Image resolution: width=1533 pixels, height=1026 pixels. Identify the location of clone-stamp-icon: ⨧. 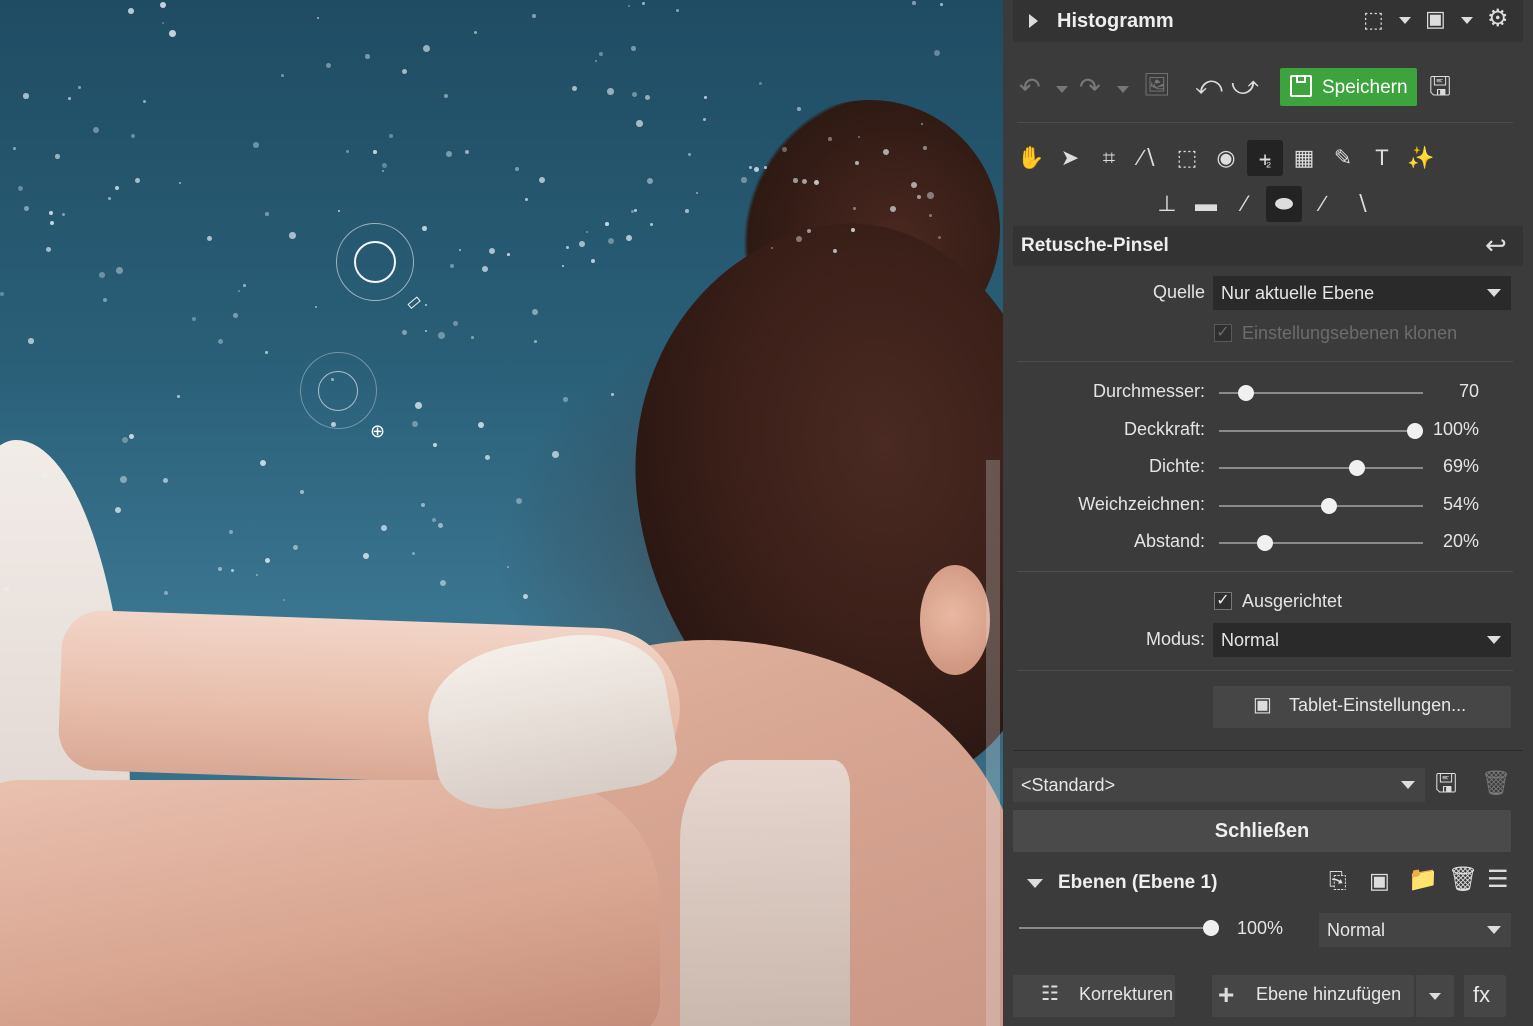
(1265, 158).